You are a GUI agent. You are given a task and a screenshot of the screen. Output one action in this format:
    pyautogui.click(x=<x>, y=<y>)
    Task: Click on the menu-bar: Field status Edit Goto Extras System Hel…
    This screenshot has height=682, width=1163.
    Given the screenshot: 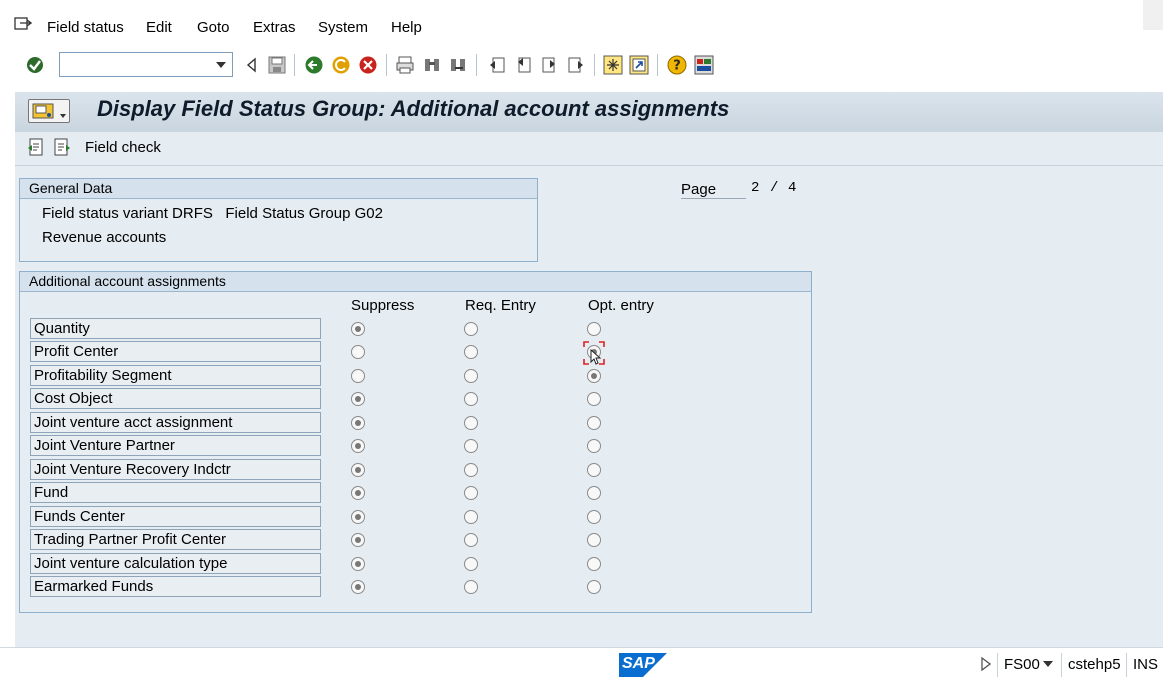 What is the action you would take?
    pyautogui.click(x=581, y=23)
    